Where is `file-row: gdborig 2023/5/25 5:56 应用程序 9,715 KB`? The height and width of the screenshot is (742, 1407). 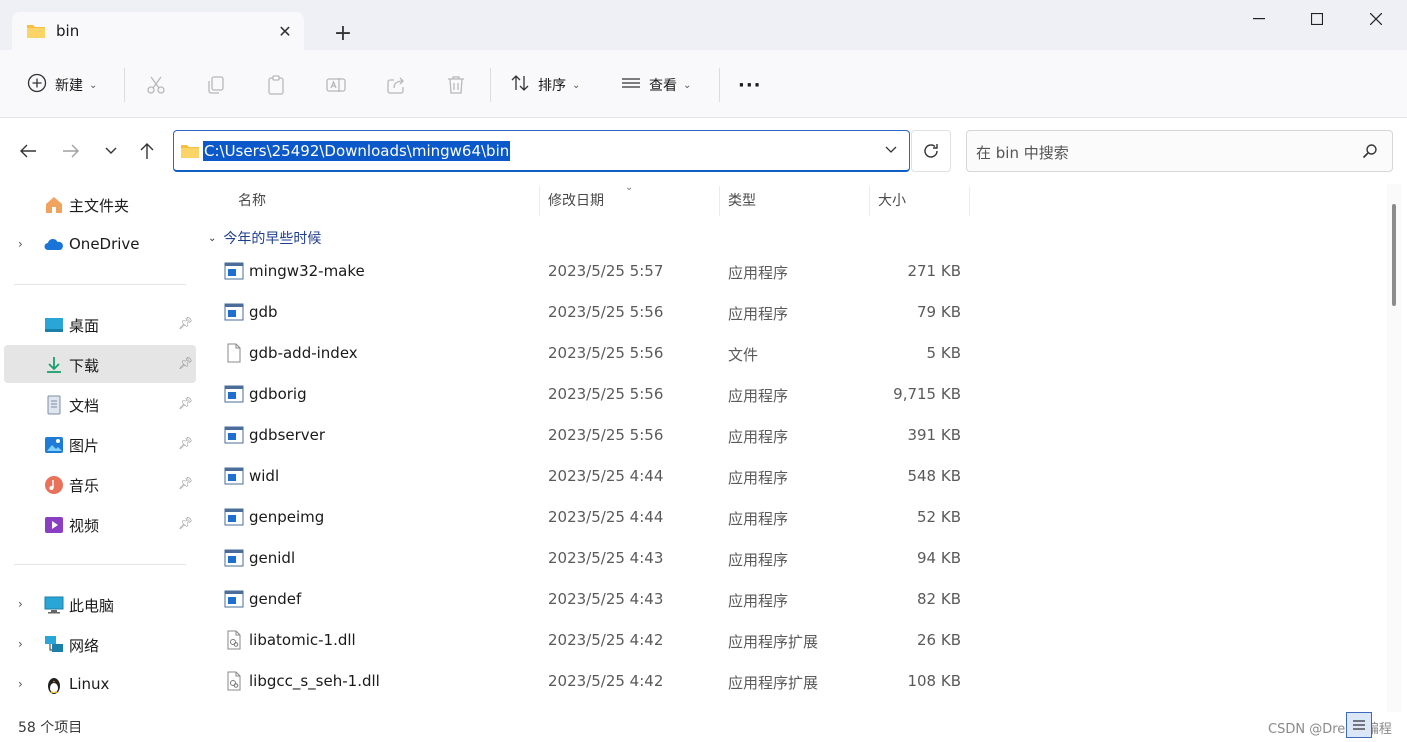
file-row: gdborig 2023/5/25 5:56 应用程序 9,715 KB is located at coordinates (793, 394).